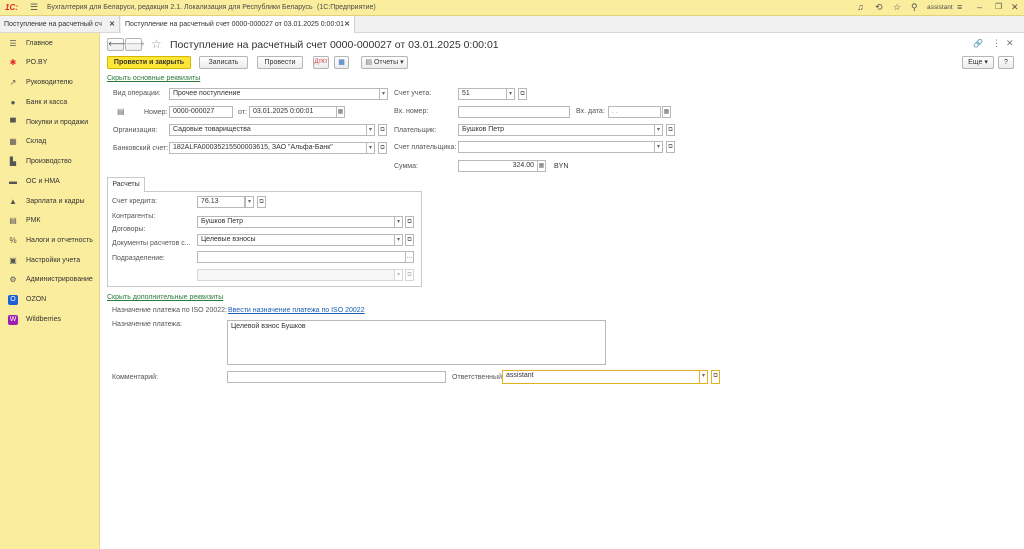 This screenshot has width=1024, height=549. I want to click on operation-field: Прочее поступление, so click(275, 94).